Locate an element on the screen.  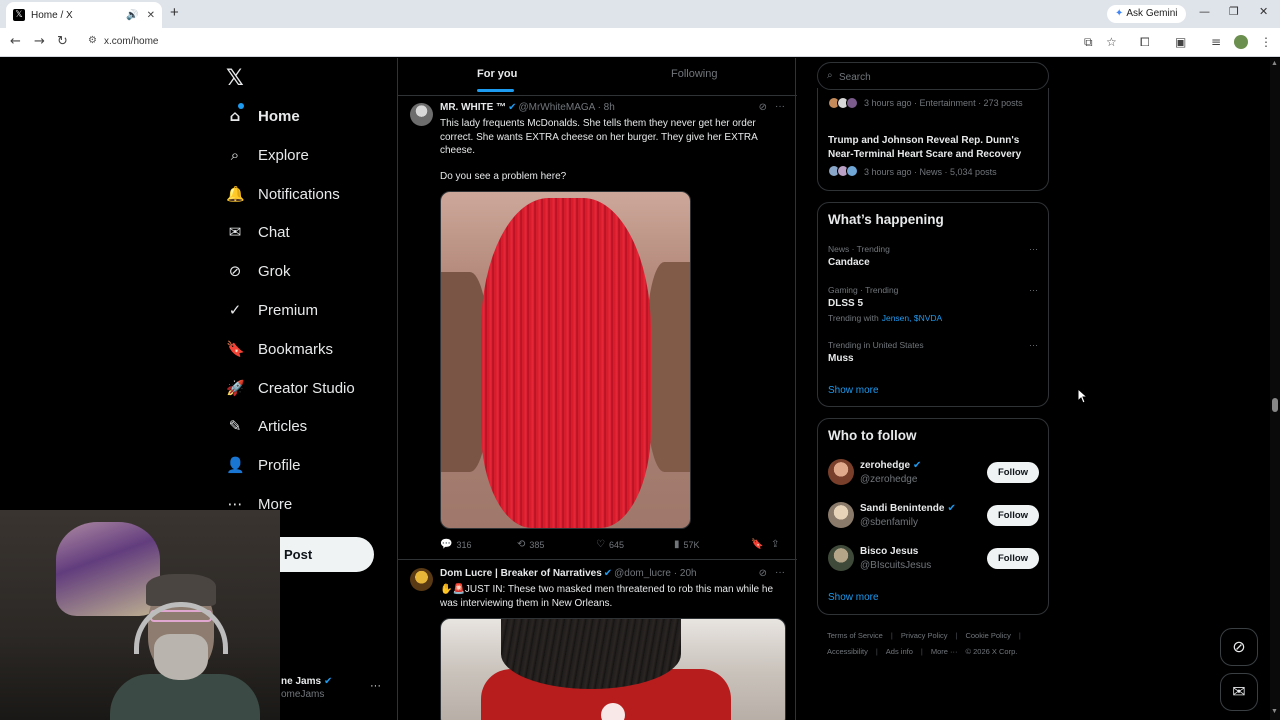
close-window-icon: ✕ is located at coordinates (1263, 11).